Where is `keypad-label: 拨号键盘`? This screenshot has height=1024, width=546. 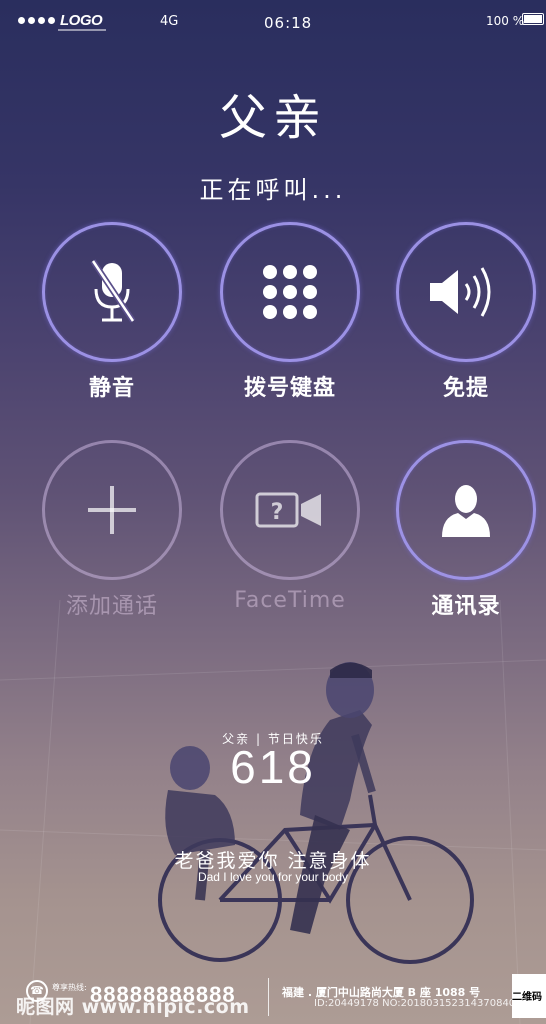 keypad-label: 拨号键盘 is located at coordinates (289, 388).